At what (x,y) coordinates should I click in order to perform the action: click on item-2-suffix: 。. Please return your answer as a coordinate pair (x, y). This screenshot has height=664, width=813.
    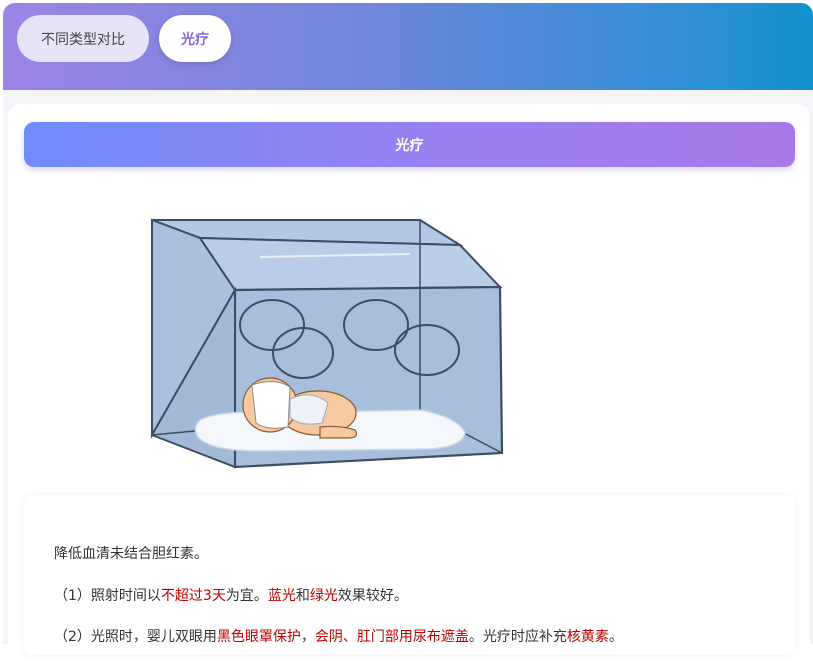
    Looking at the image, I should click on (615, 637).